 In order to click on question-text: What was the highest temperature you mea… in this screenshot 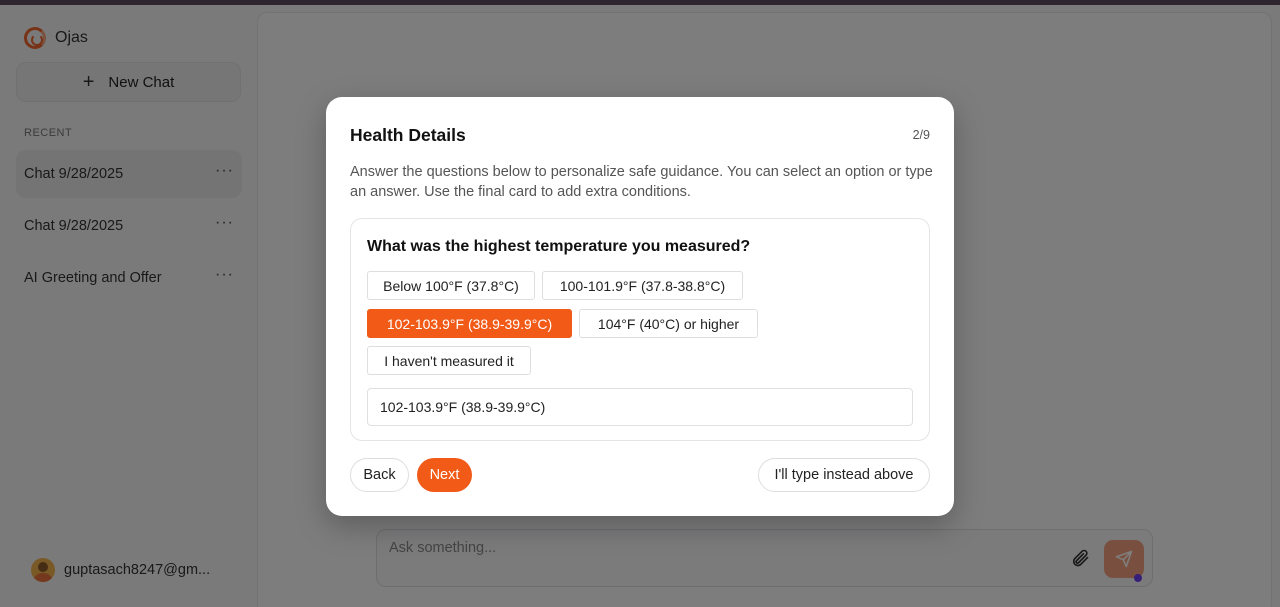, I will do `click(559, 246)`.